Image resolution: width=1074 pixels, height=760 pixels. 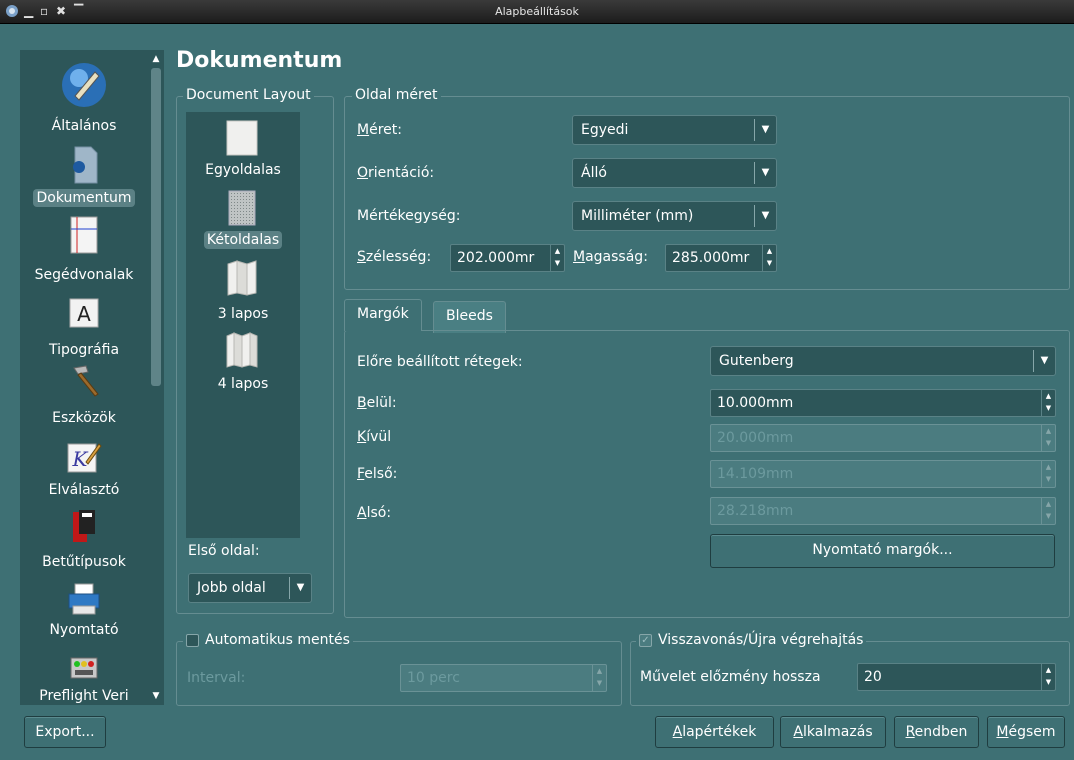 I want to click on sidebar-item-label: Nyomtató, so click(x=84, y=630).